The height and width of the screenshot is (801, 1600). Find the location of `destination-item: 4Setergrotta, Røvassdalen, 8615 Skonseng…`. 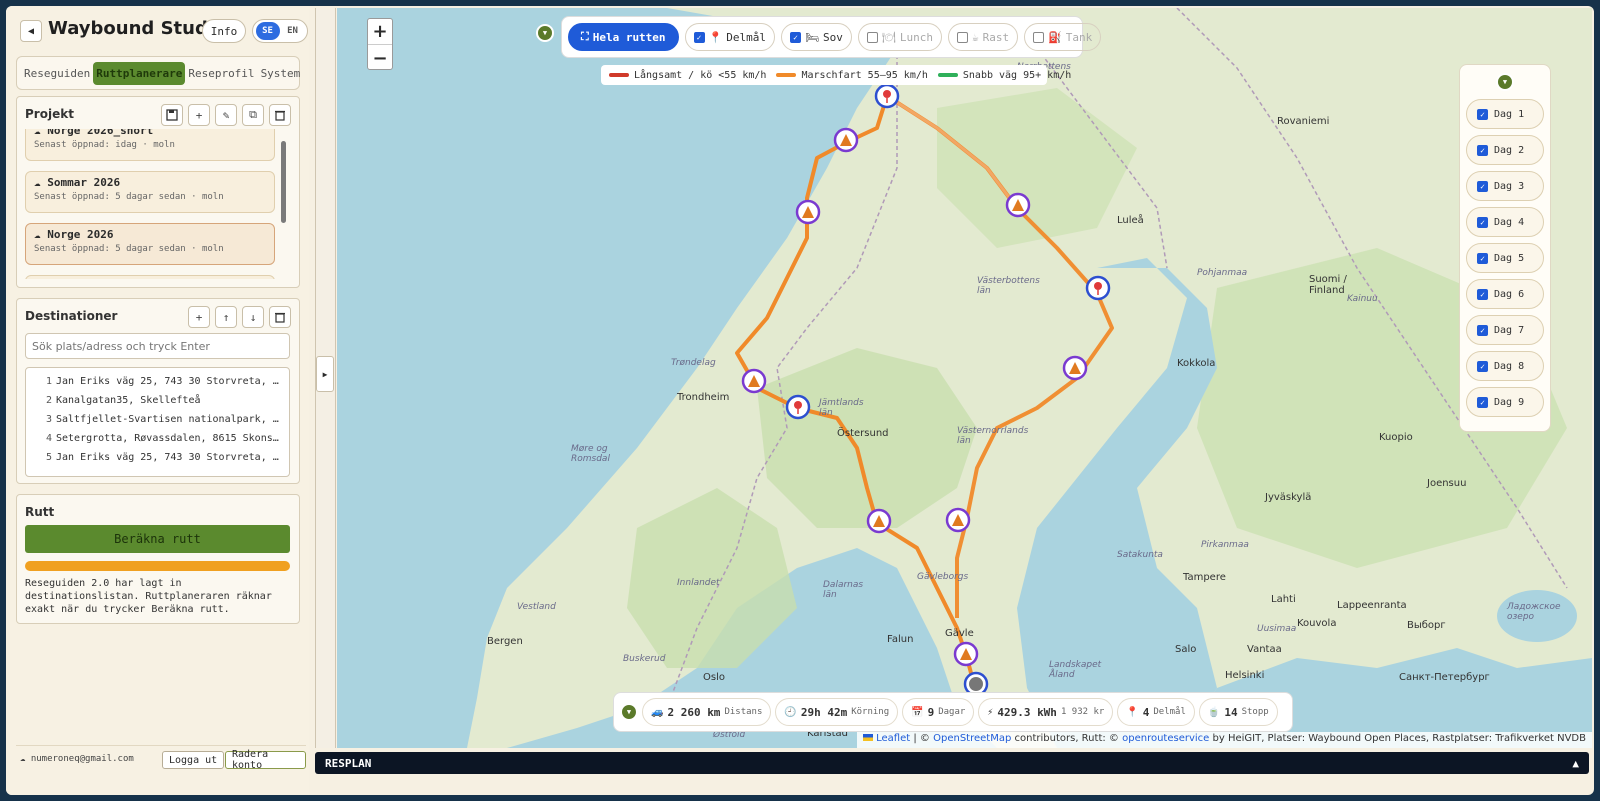

destination-item: 4Setergrotta, Røvassdalen, 8615 Skonseng… is located at coordinates (157, 438).